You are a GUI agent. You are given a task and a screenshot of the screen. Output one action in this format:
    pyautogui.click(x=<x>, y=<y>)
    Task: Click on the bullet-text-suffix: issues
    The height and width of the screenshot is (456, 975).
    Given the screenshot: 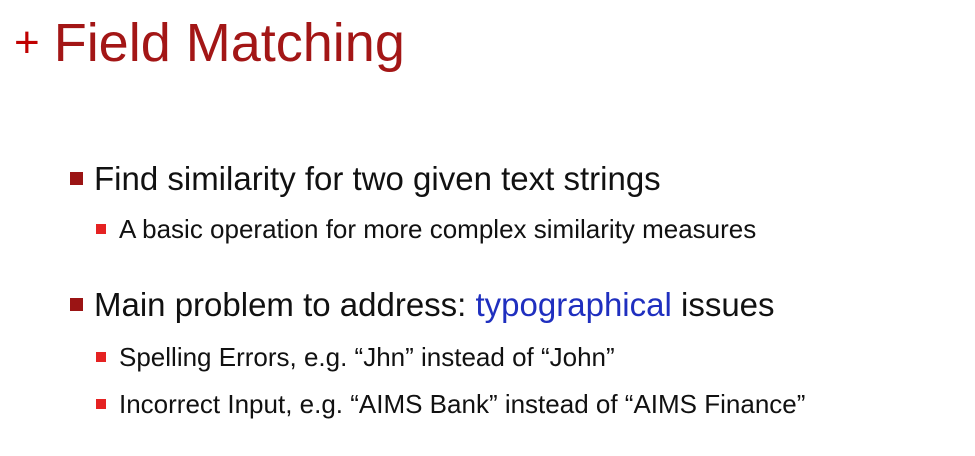 What is the action you would take?
    pyautogui.click(x=723, y=304)
    